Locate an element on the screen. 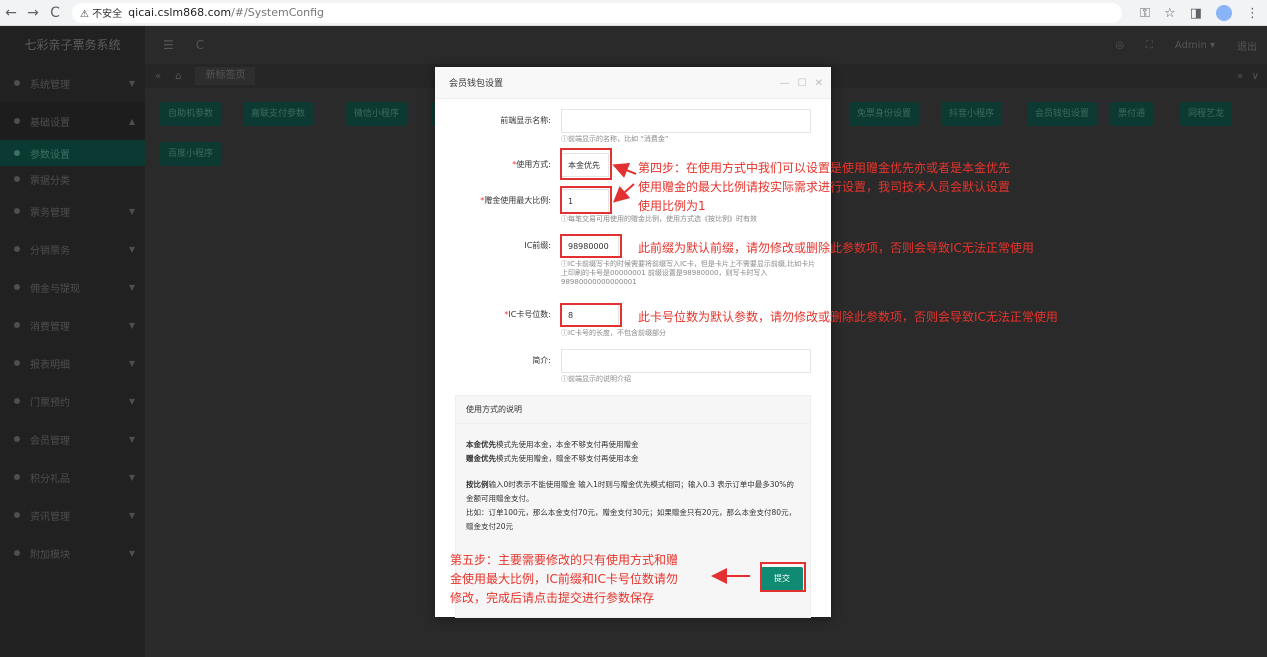  sidebar-item-points: 积分礼品 ▼ is located at coordinates (72, 477).